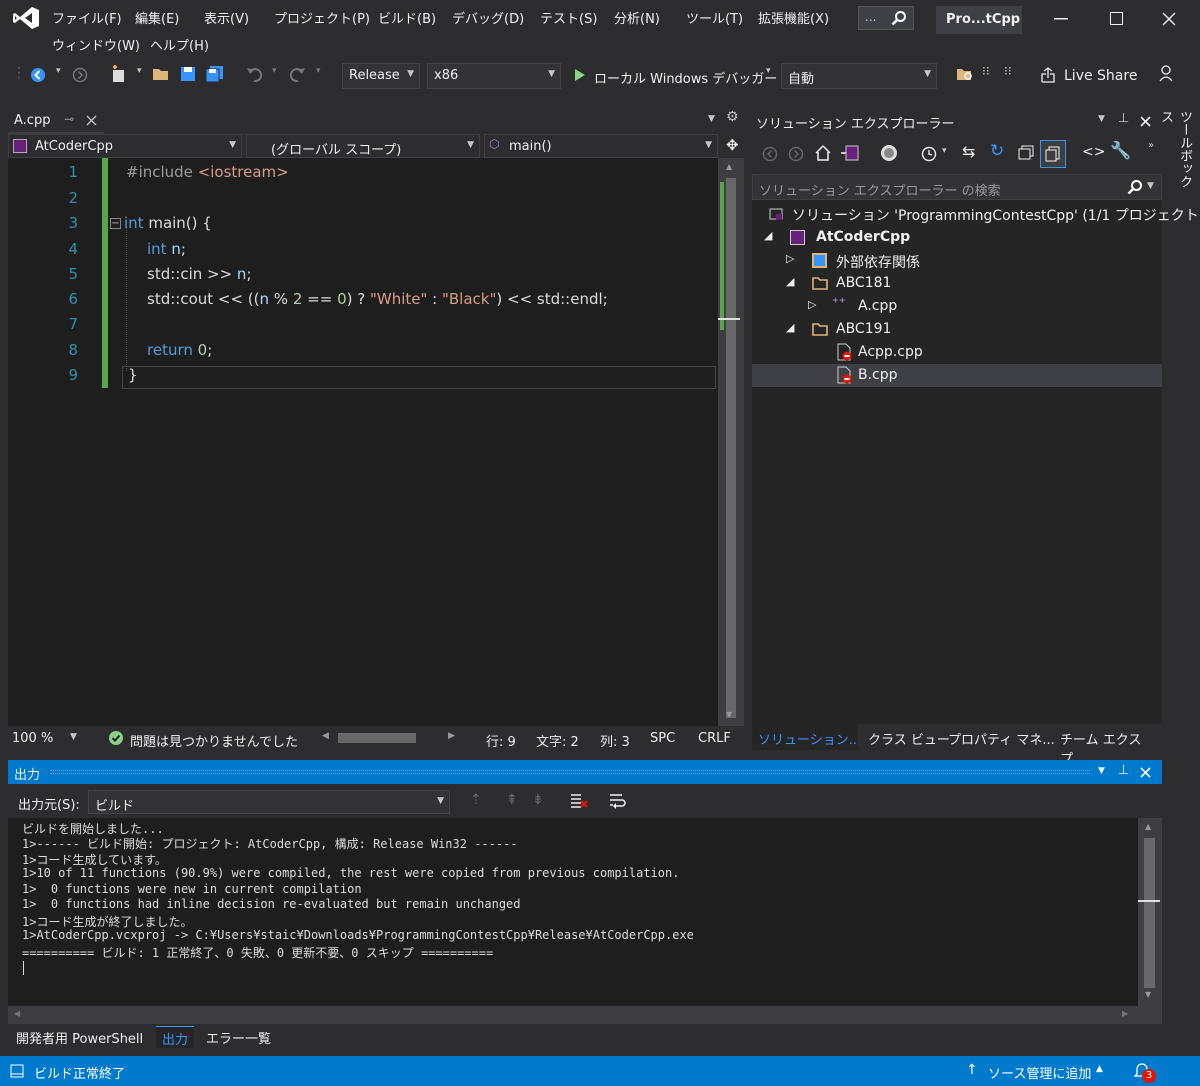 The height and width of the screenshot is (1086, 1200). Describe the element at coordinates (188, 74) in the screenshot. I see `save-icon` at that location.